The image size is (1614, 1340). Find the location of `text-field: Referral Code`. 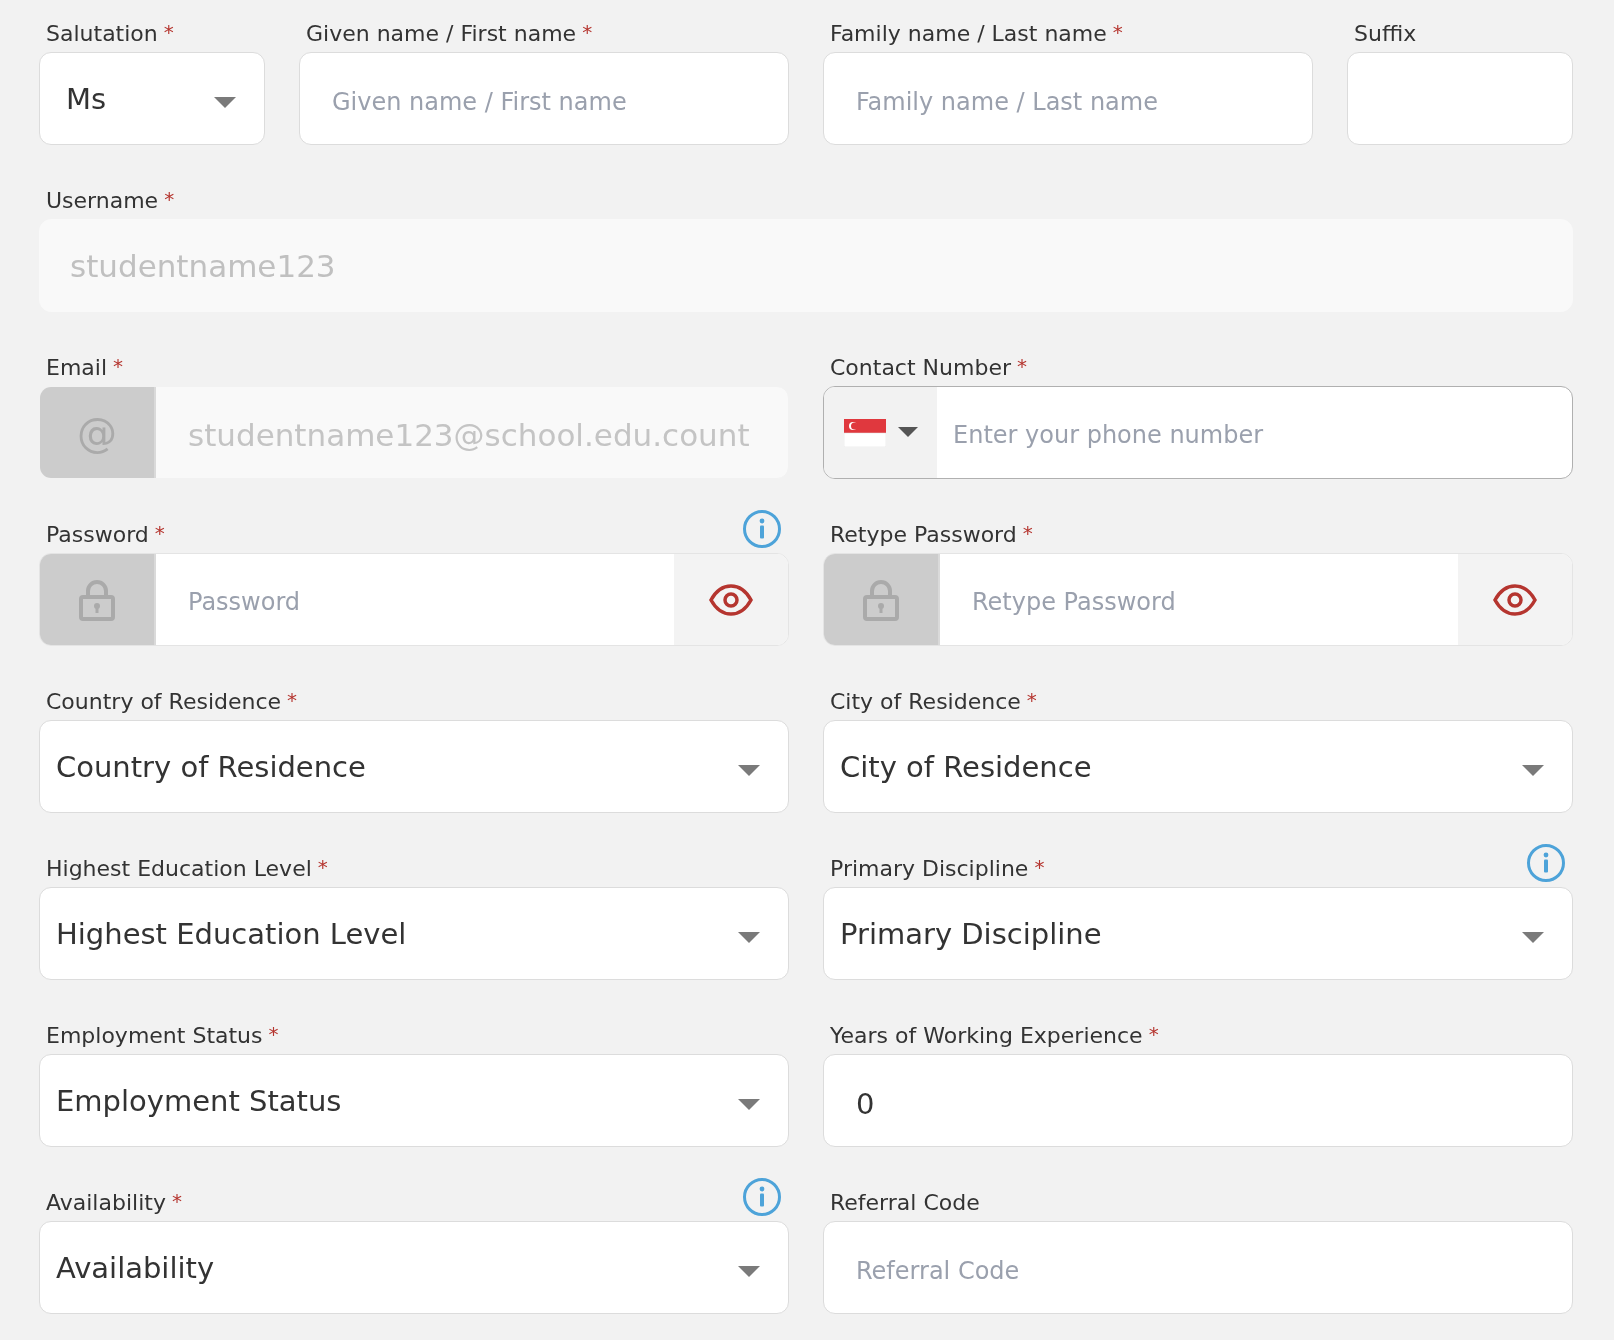

text-field: Referral Code is located at coordinates (1198, 1267).